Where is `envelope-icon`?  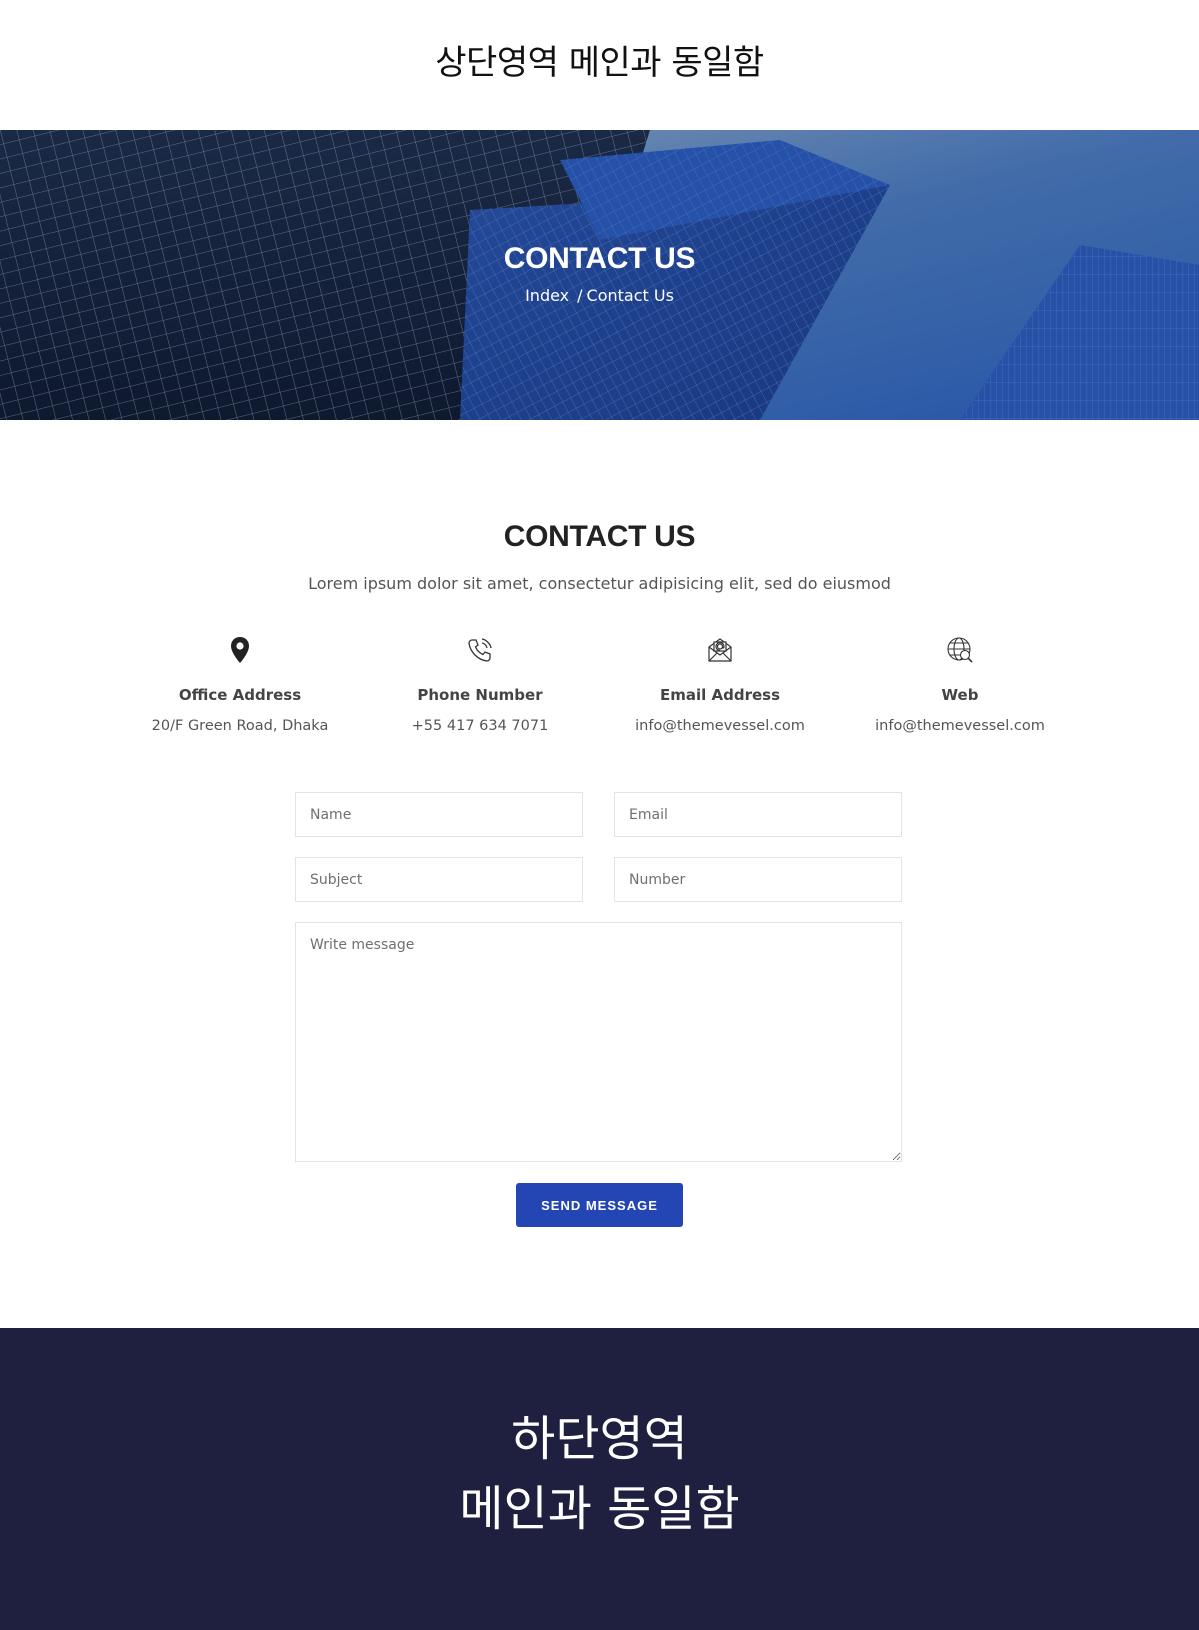 envelope-icon is located at coordinates (720, 654).